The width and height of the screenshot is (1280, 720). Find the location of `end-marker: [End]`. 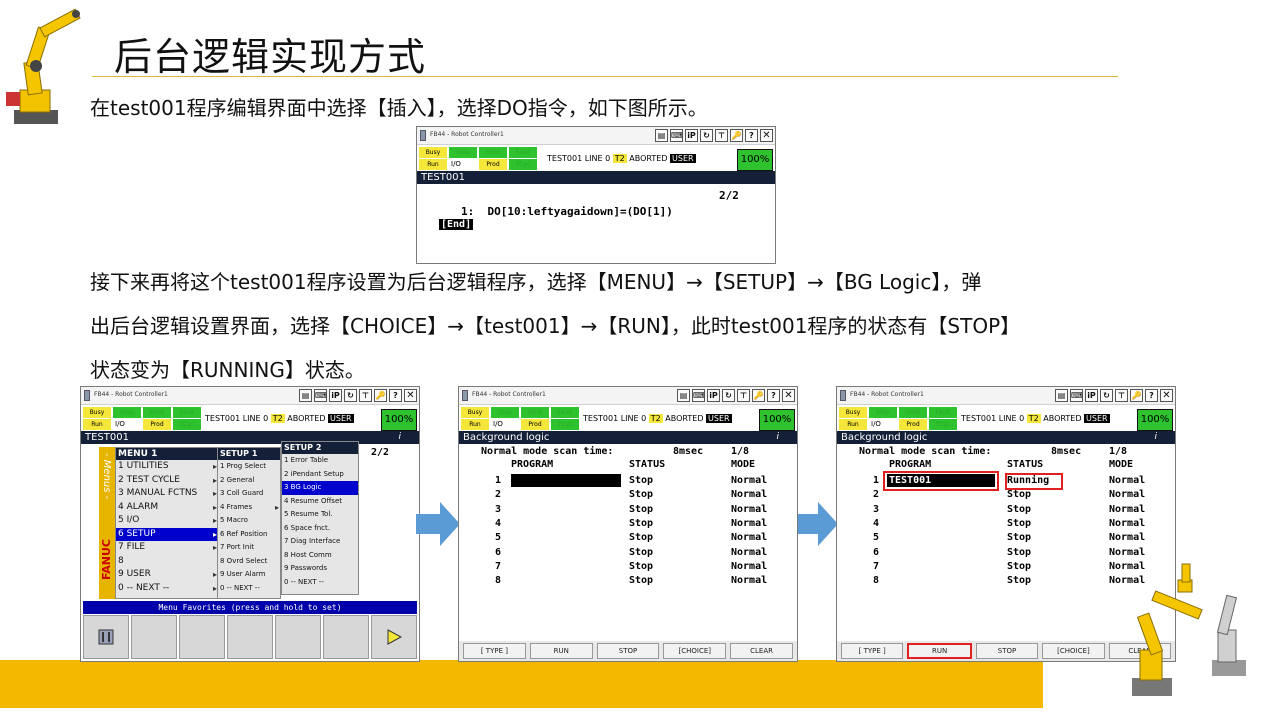

end-marker: [End] is located at coordinates (456, 224).